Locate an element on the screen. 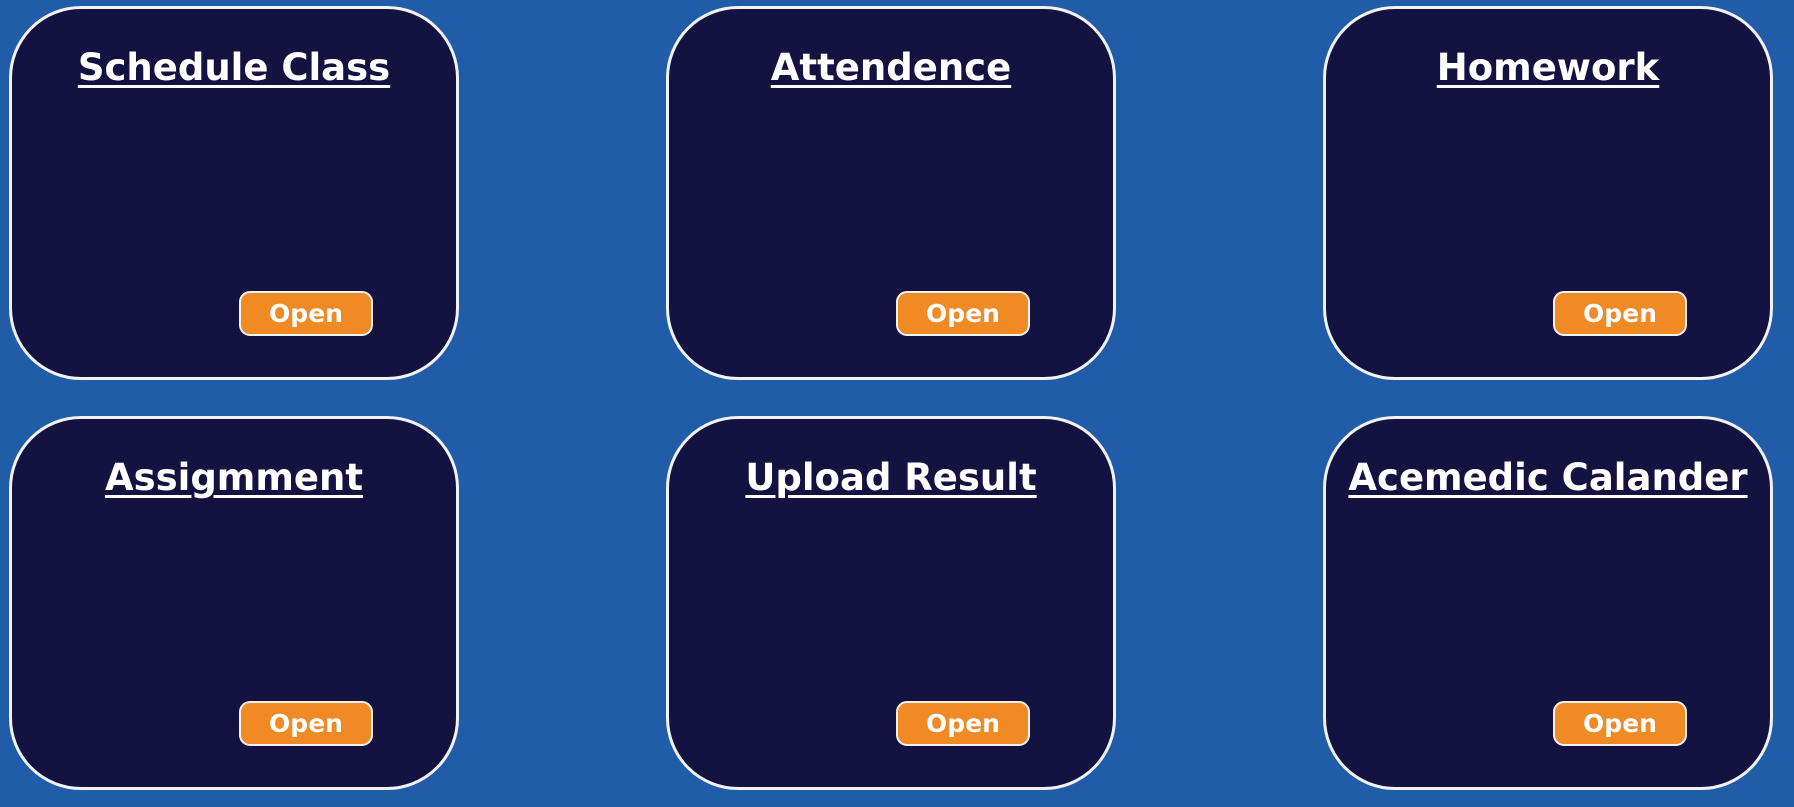 This screenshot has height=807, width=1794. card-schedule-class: Schedule Class Open is located at coordinates (234, 193).